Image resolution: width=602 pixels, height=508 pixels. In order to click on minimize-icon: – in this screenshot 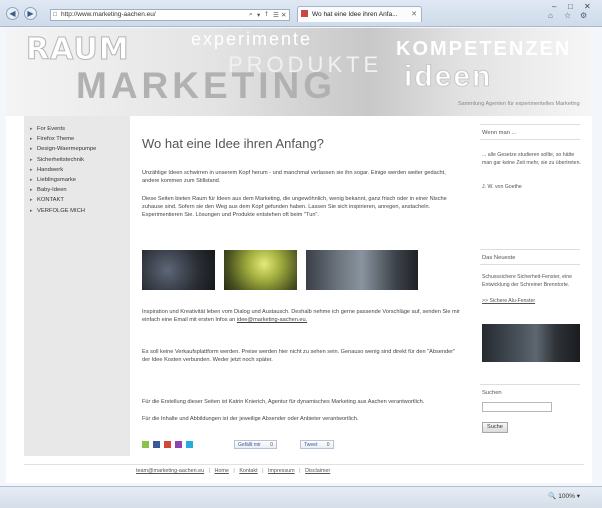, I will do `click(554, 6)`.